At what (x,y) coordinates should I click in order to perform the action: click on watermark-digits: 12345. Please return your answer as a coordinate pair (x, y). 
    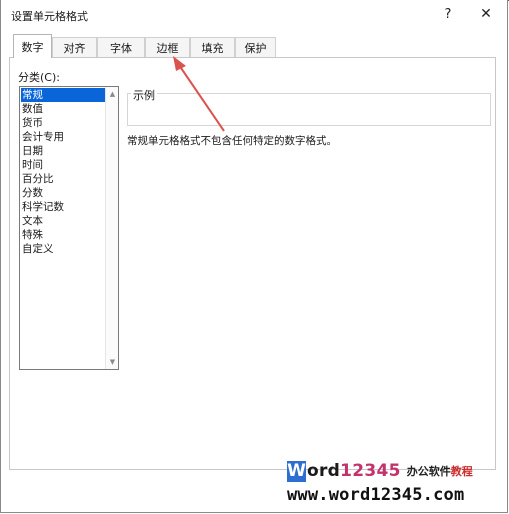
    Looking at the image, I should click on (370, 471).